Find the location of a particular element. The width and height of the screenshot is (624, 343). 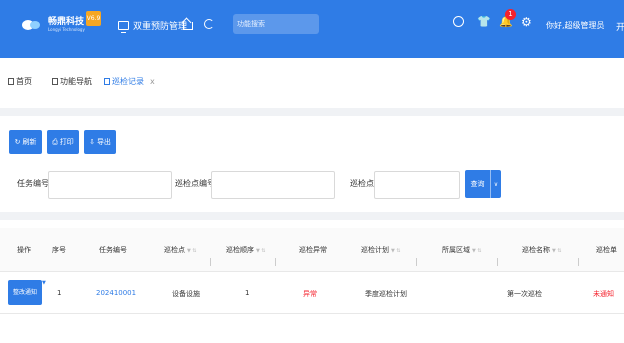

logo-mark-icon is located at coordinates (33, 25).